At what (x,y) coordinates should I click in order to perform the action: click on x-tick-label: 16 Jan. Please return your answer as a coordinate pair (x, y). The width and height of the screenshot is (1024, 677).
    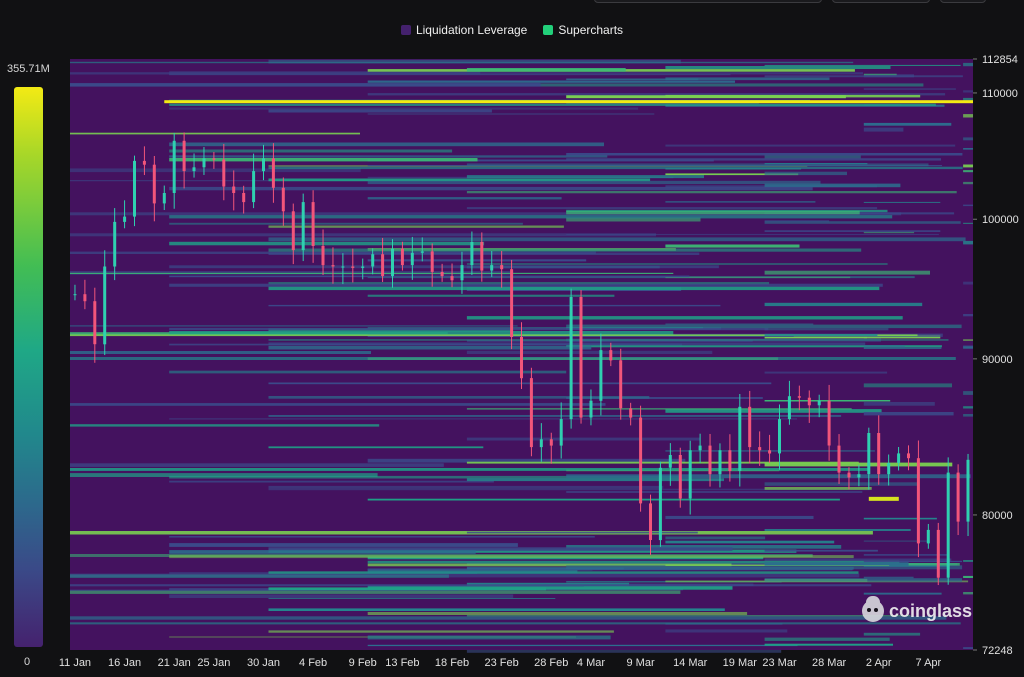
    Looking at the image, I should click on (124, 663).